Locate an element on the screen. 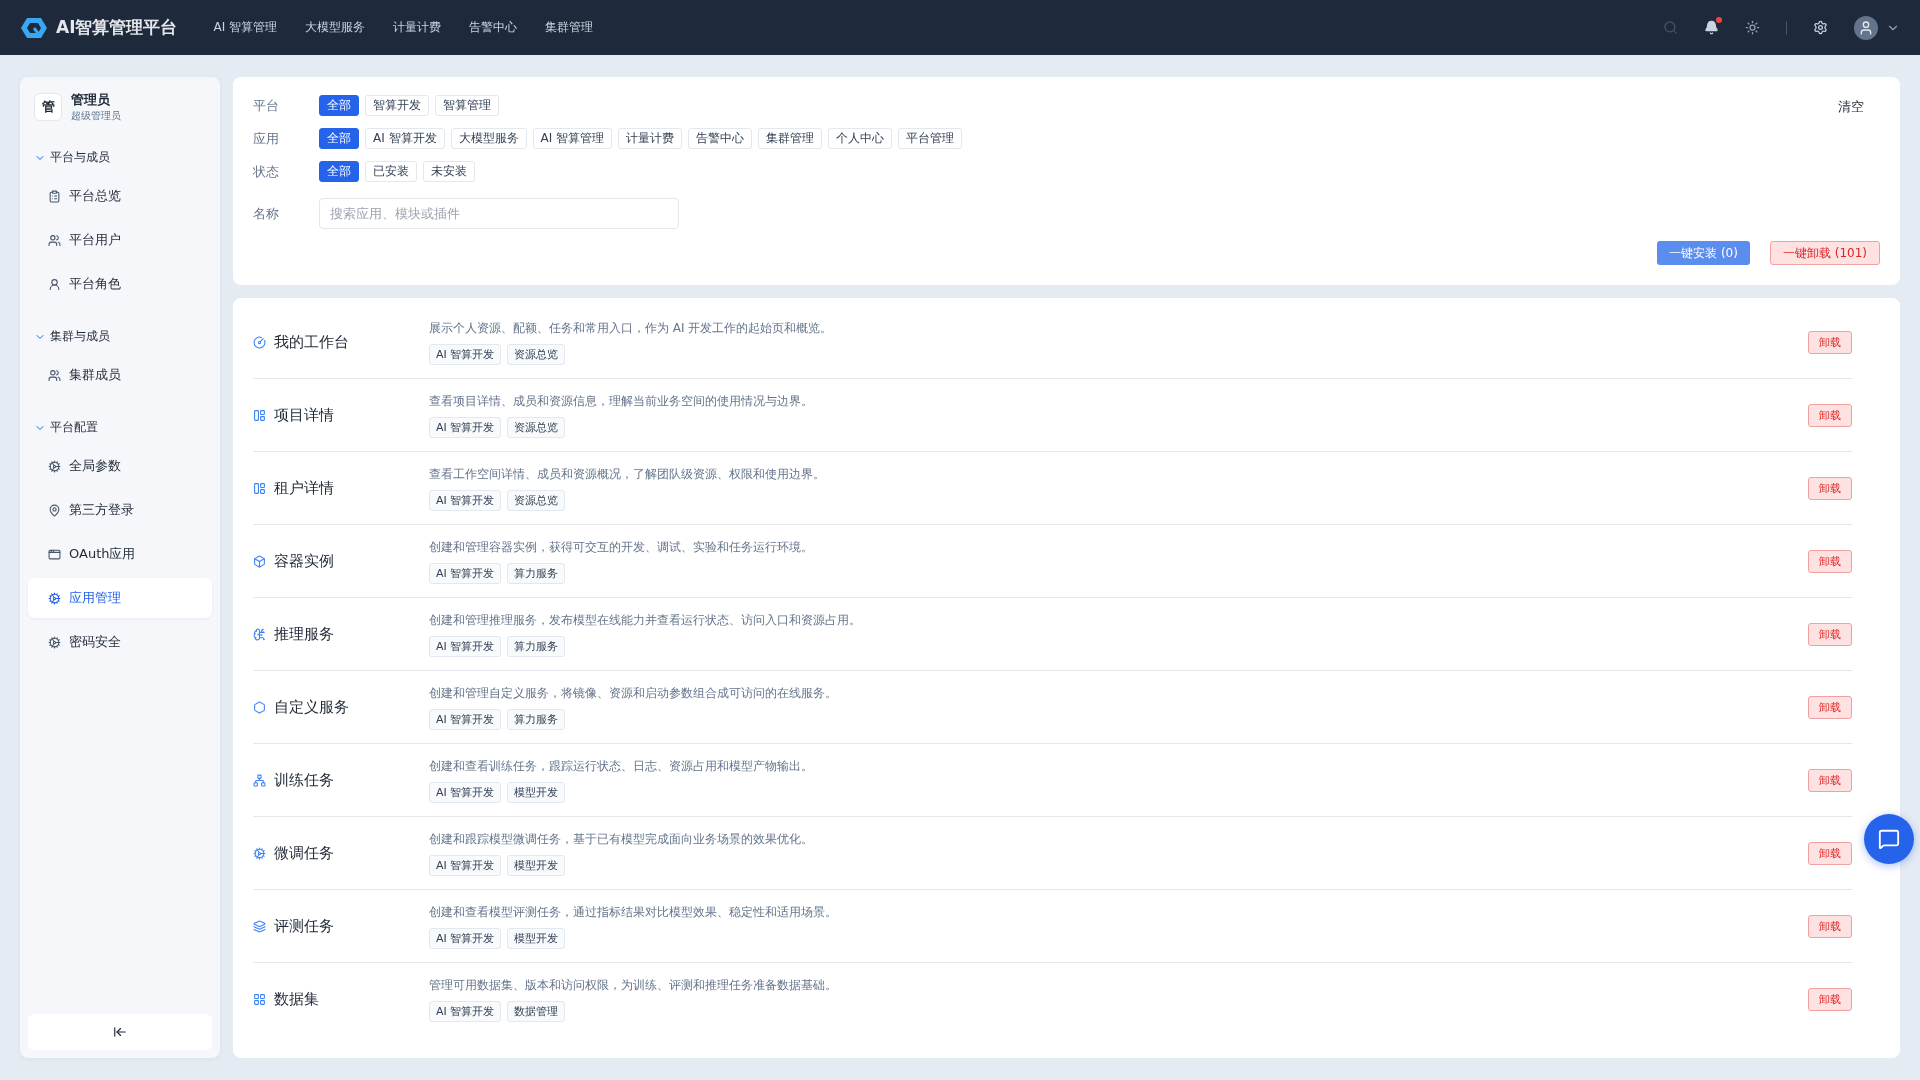 This screenshot has width=1920, height=1080. app-name: 训练任务 is located at coordinates (304, 780).